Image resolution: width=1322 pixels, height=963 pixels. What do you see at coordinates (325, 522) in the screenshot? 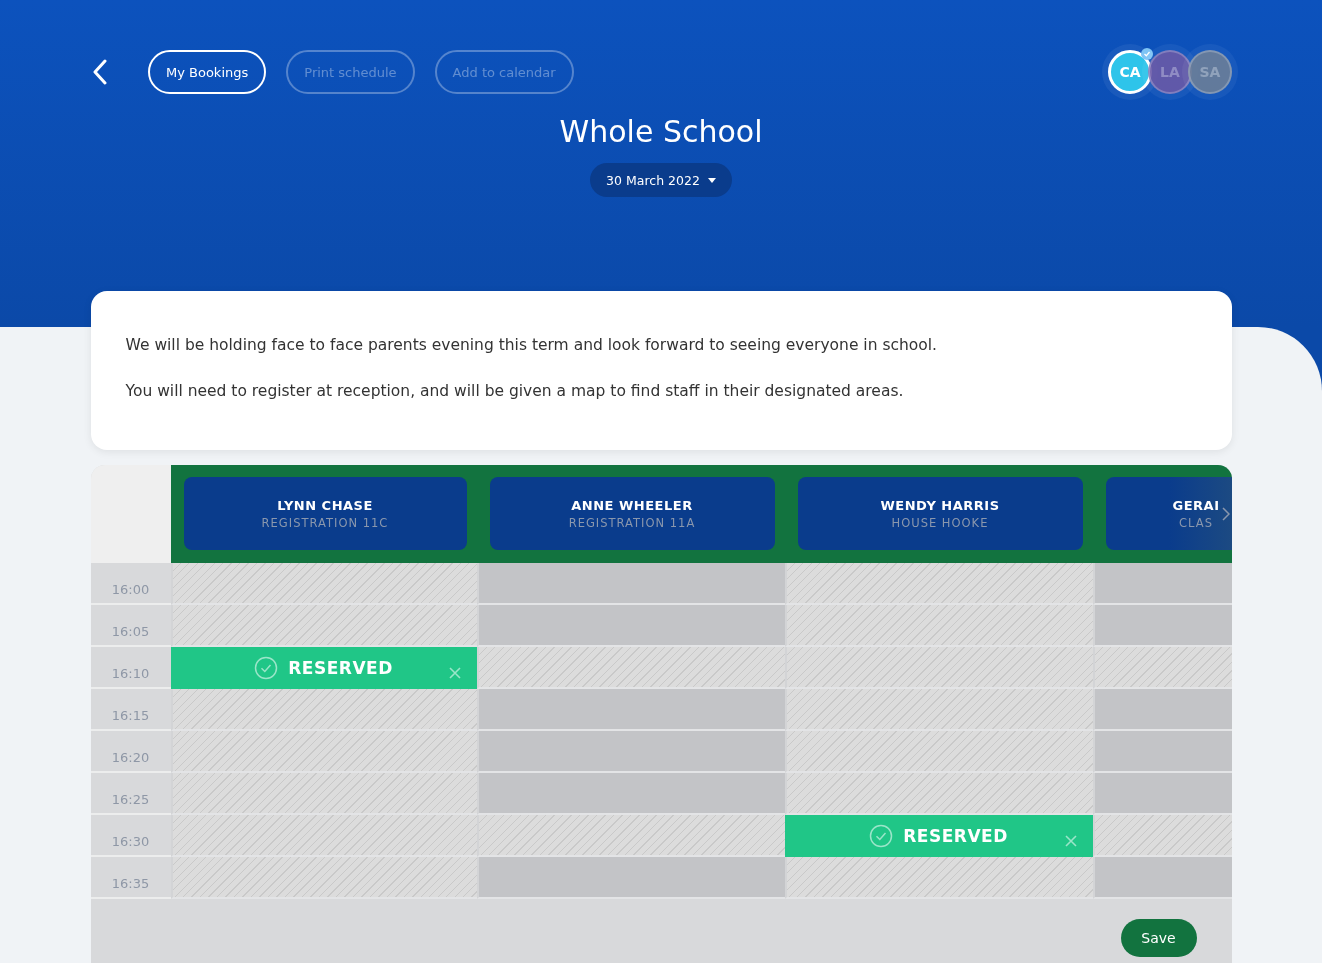
I see `staff-role: REGISTRATION 11C` at bounding box center [325, 522].